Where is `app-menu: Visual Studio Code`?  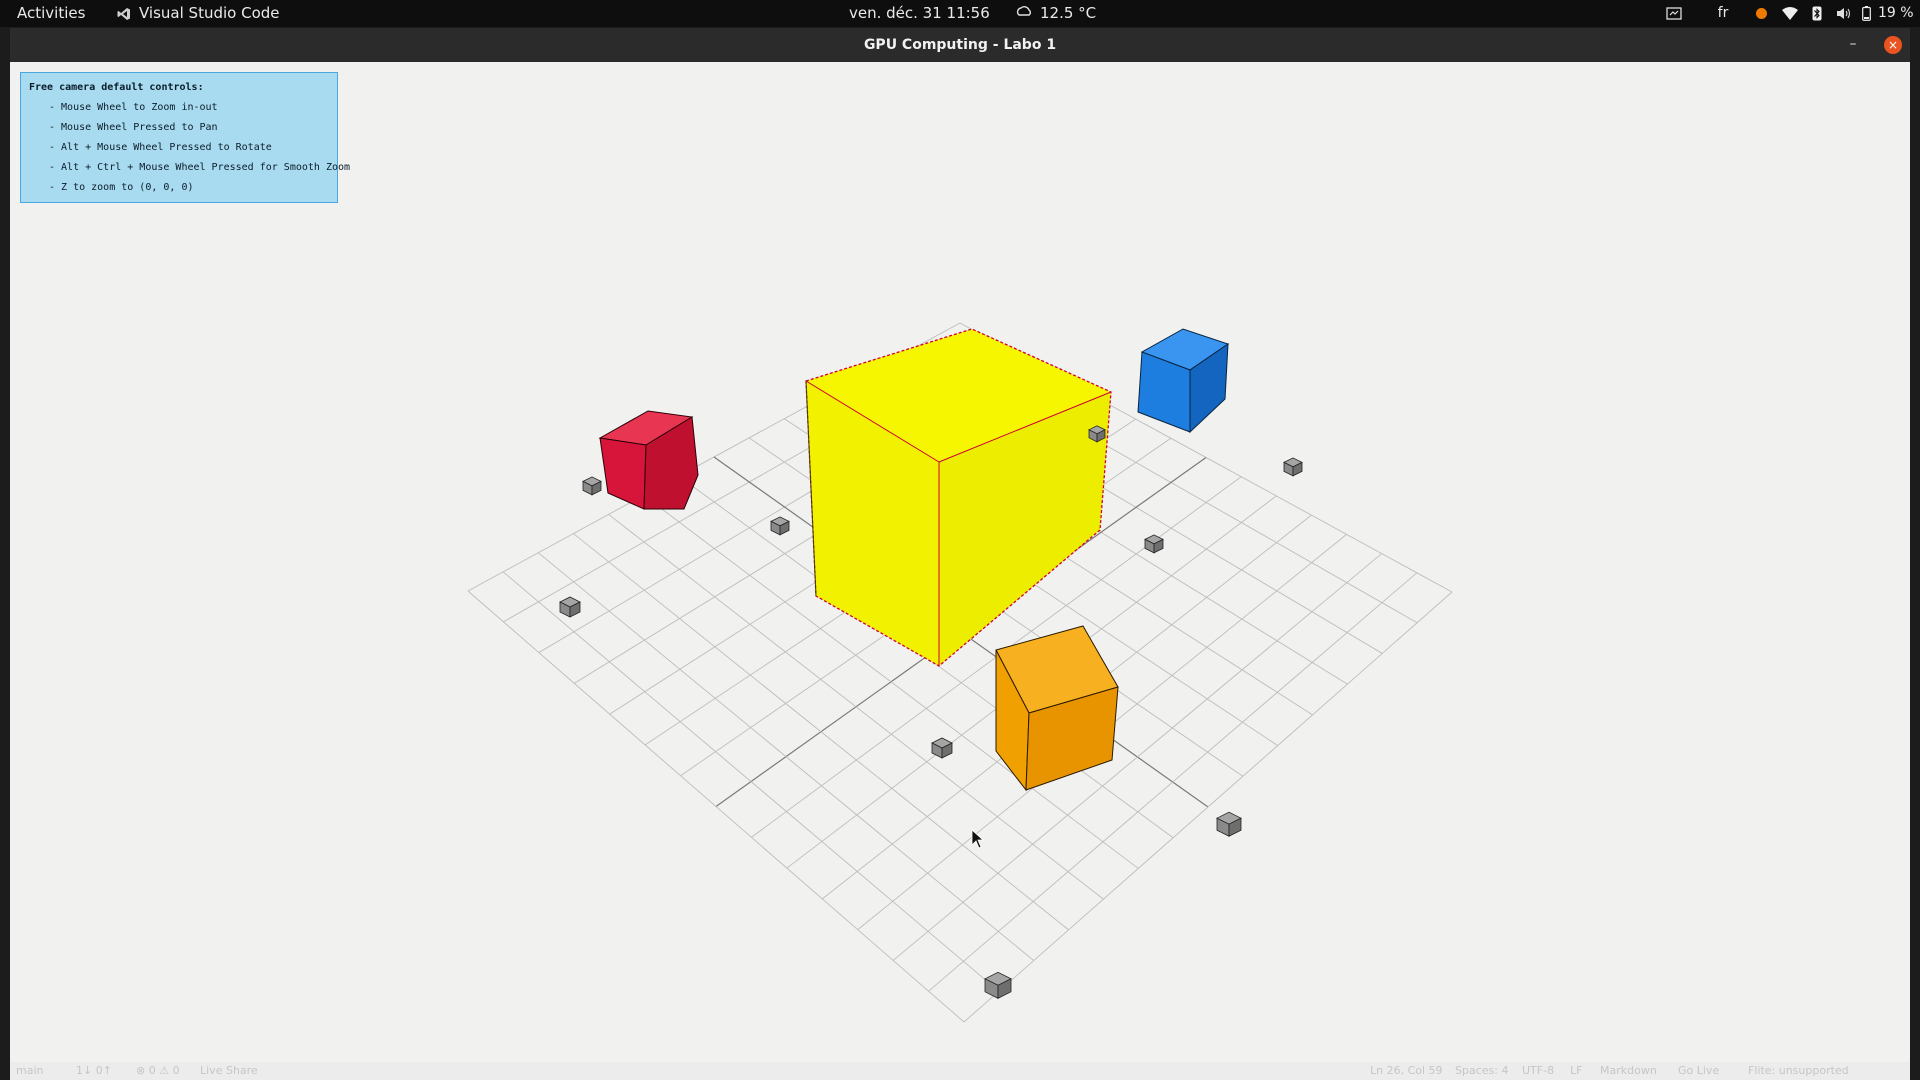 app-menu: Visual Studio Code is located at coordinates (198, 13).